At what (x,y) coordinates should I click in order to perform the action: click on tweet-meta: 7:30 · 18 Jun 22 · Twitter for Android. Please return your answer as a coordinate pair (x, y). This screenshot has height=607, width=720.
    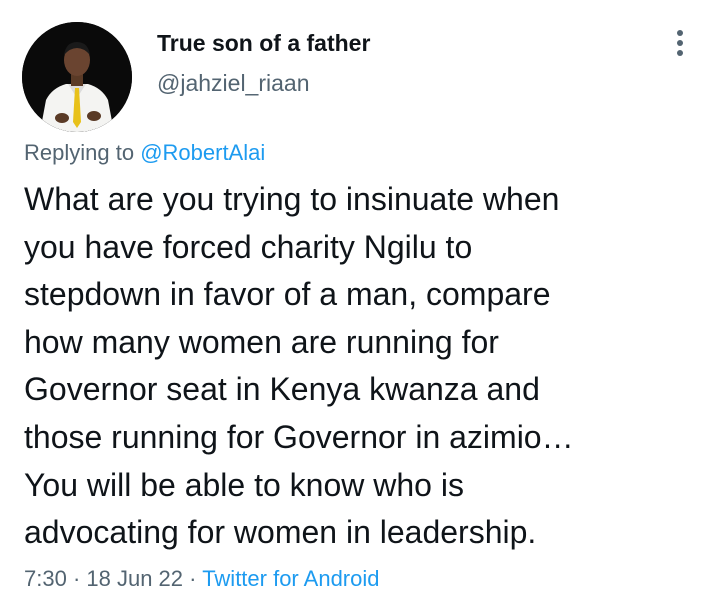
    Looking at the image, I should click on (202, 579).